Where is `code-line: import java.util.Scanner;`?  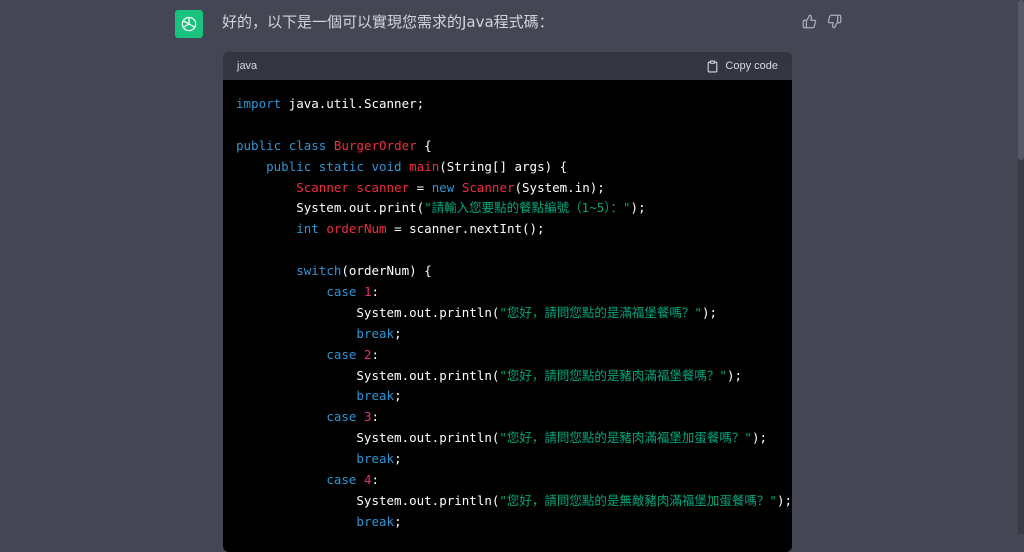 code-line: import java.util.Scanner; is located at coordinates (507, 104).